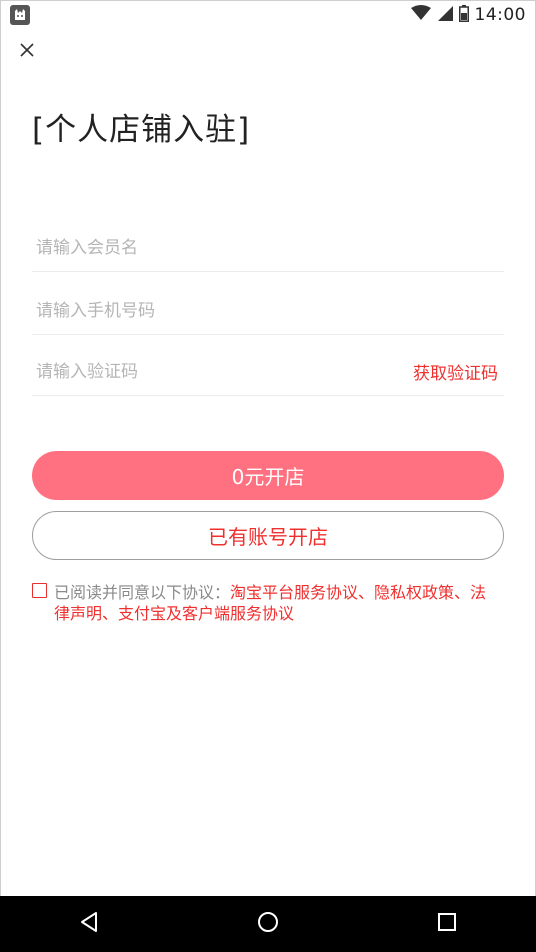 The width and height of the screenshot is (536, 952). Describe the element at coordinates (458, 371) in the screenshot. I see `get-code-button: 获取验证码` at that location.